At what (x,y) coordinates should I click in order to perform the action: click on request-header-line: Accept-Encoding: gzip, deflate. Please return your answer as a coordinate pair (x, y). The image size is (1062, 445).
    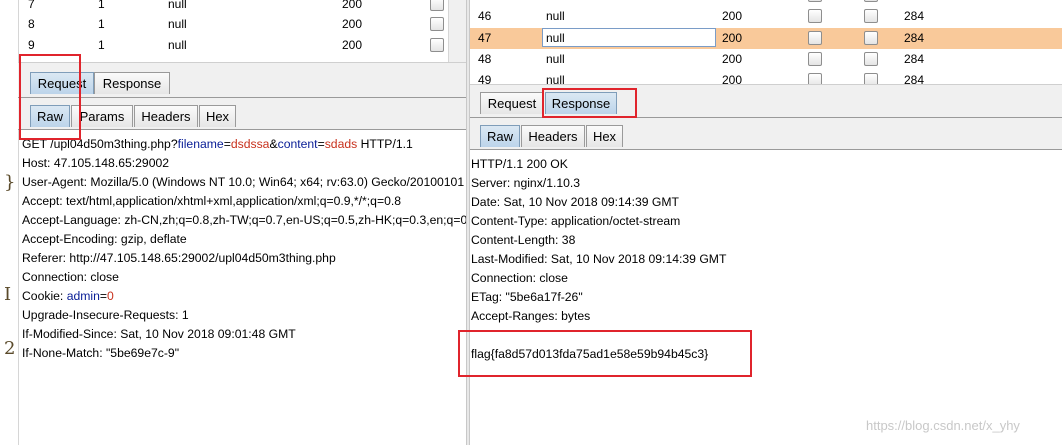
    Looking at the image, I should click on (104, 239).